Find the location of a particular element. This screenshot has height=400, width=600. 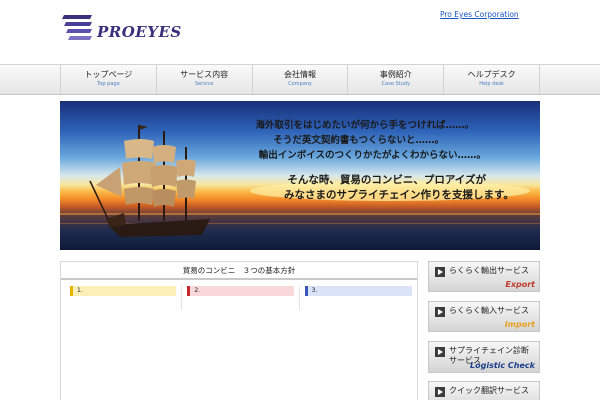

nav-label: 会社情報 is located at coordinates (299, 74).